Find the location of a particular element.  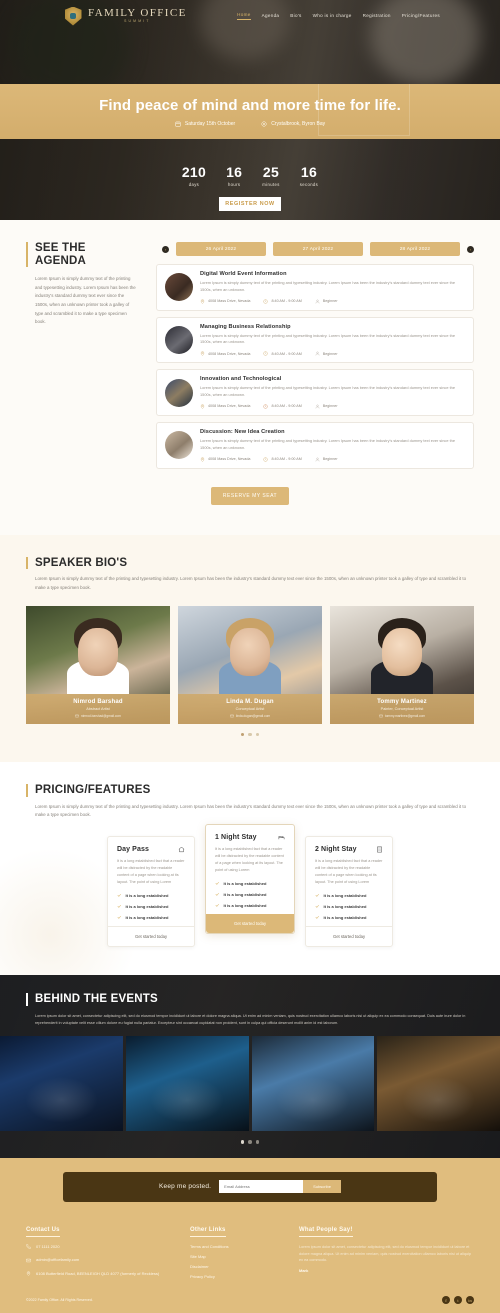

newsletter-email-input is located at coordinates (261, 1187).